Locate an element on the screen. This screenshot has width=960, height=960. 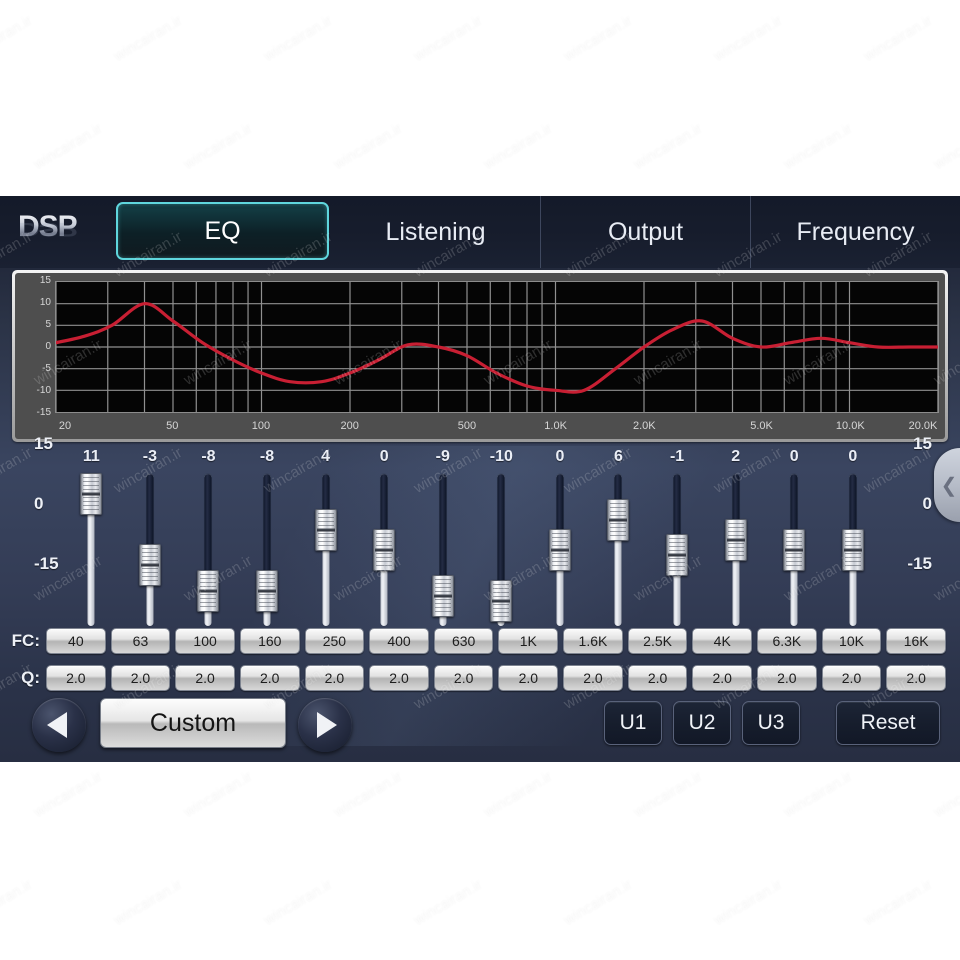
band-slider-10K is located at coordinates (794, 550).